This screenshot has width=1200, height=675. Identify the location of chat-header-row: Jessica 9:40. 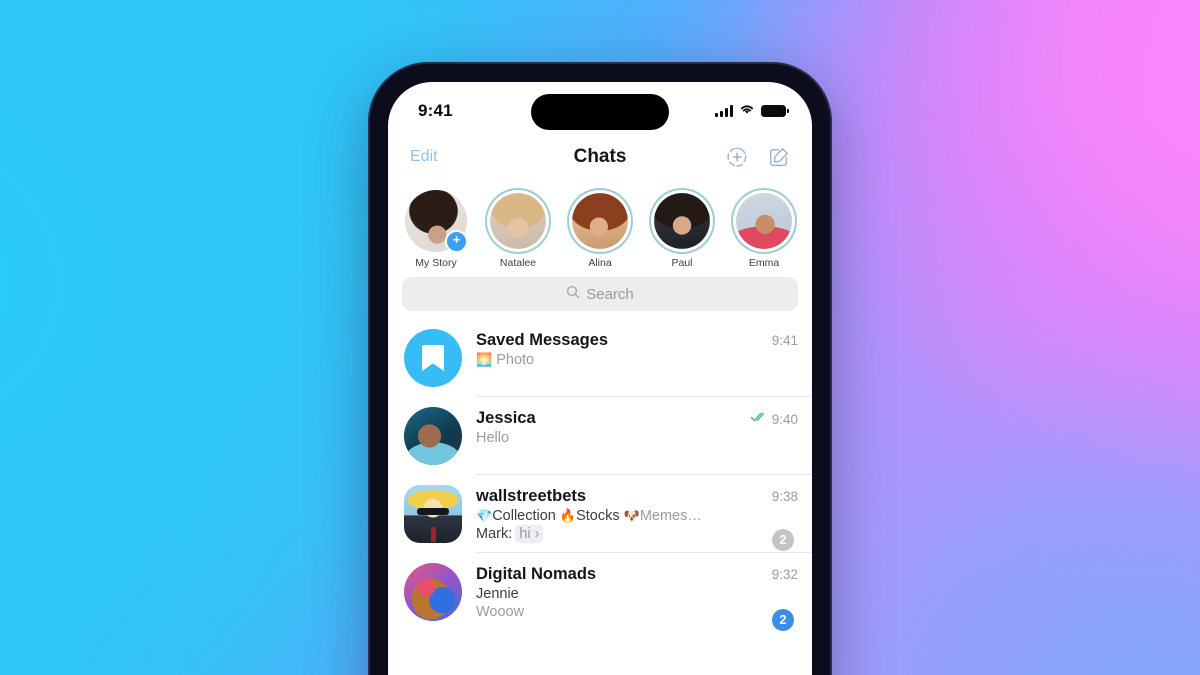
(637, 418).